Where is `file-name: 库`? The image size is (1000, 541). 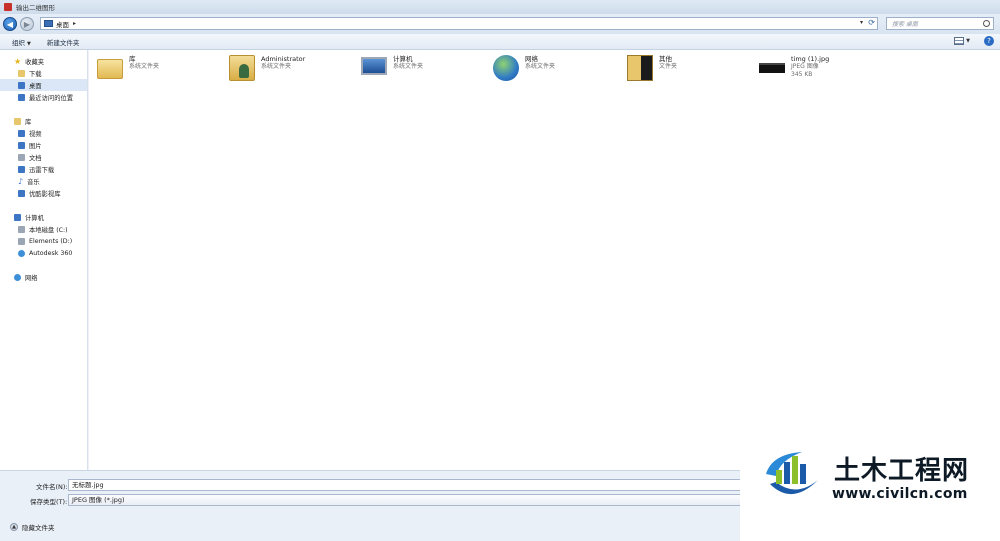
file-name: 库 is located at coordinates (132, 59).